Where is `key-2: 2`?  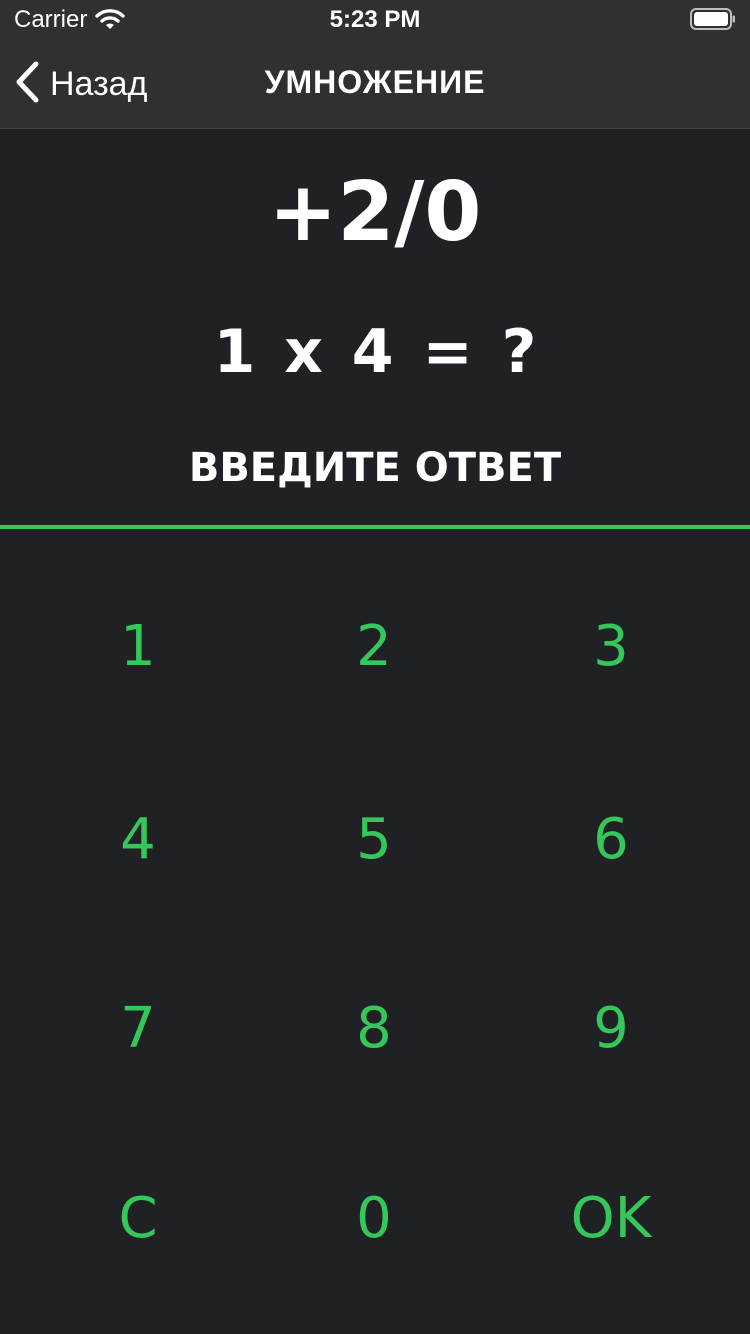
key-2: 2 is located at coordinates (374, 646).